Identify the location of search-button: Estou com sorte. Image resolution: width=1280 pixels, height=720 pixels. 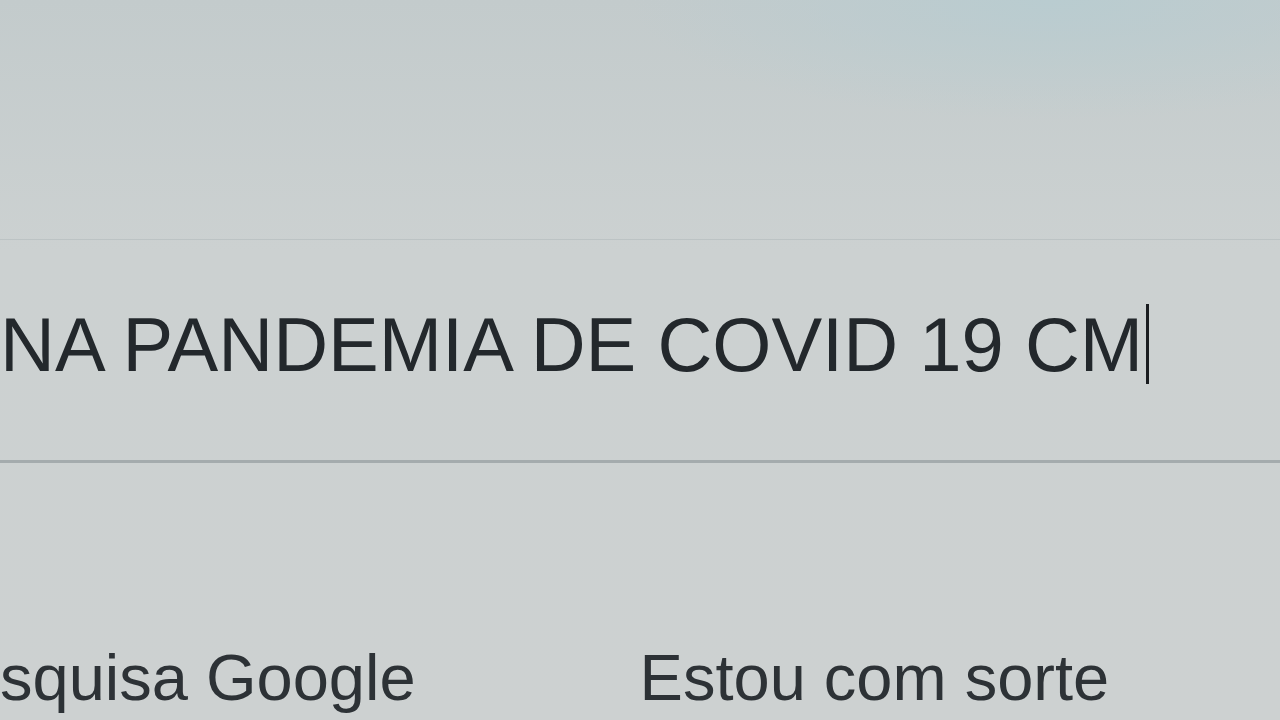
(874, 677).